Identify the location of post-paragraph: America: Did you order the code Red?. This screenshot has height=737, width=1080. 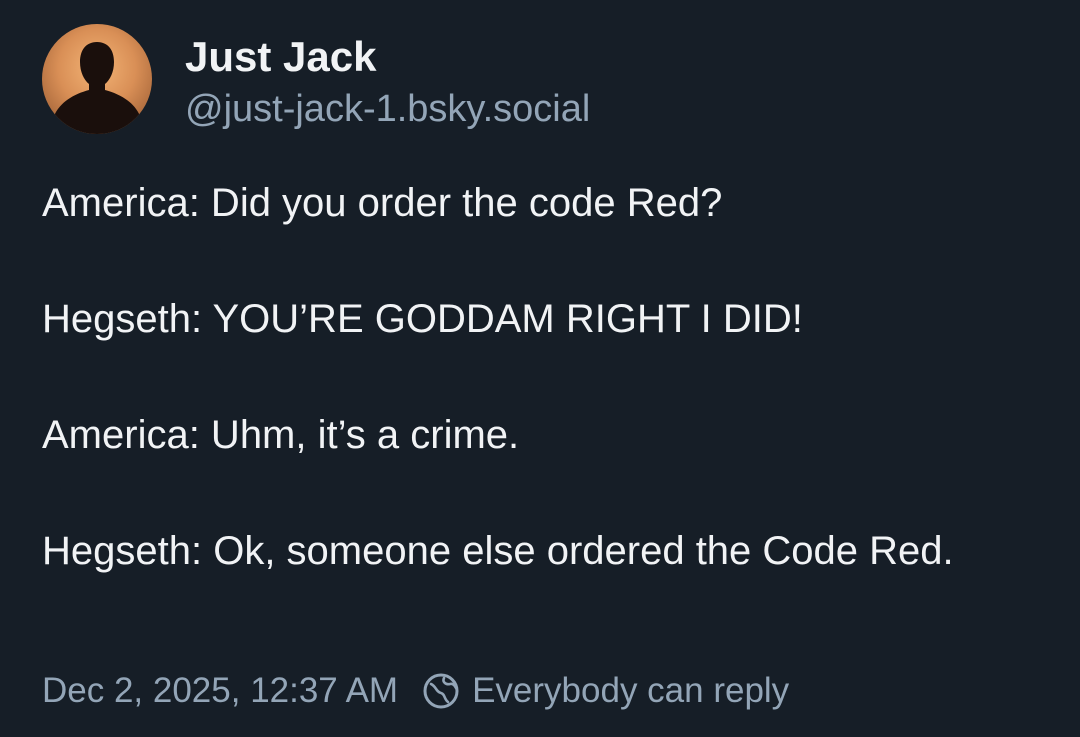
(382, 203).